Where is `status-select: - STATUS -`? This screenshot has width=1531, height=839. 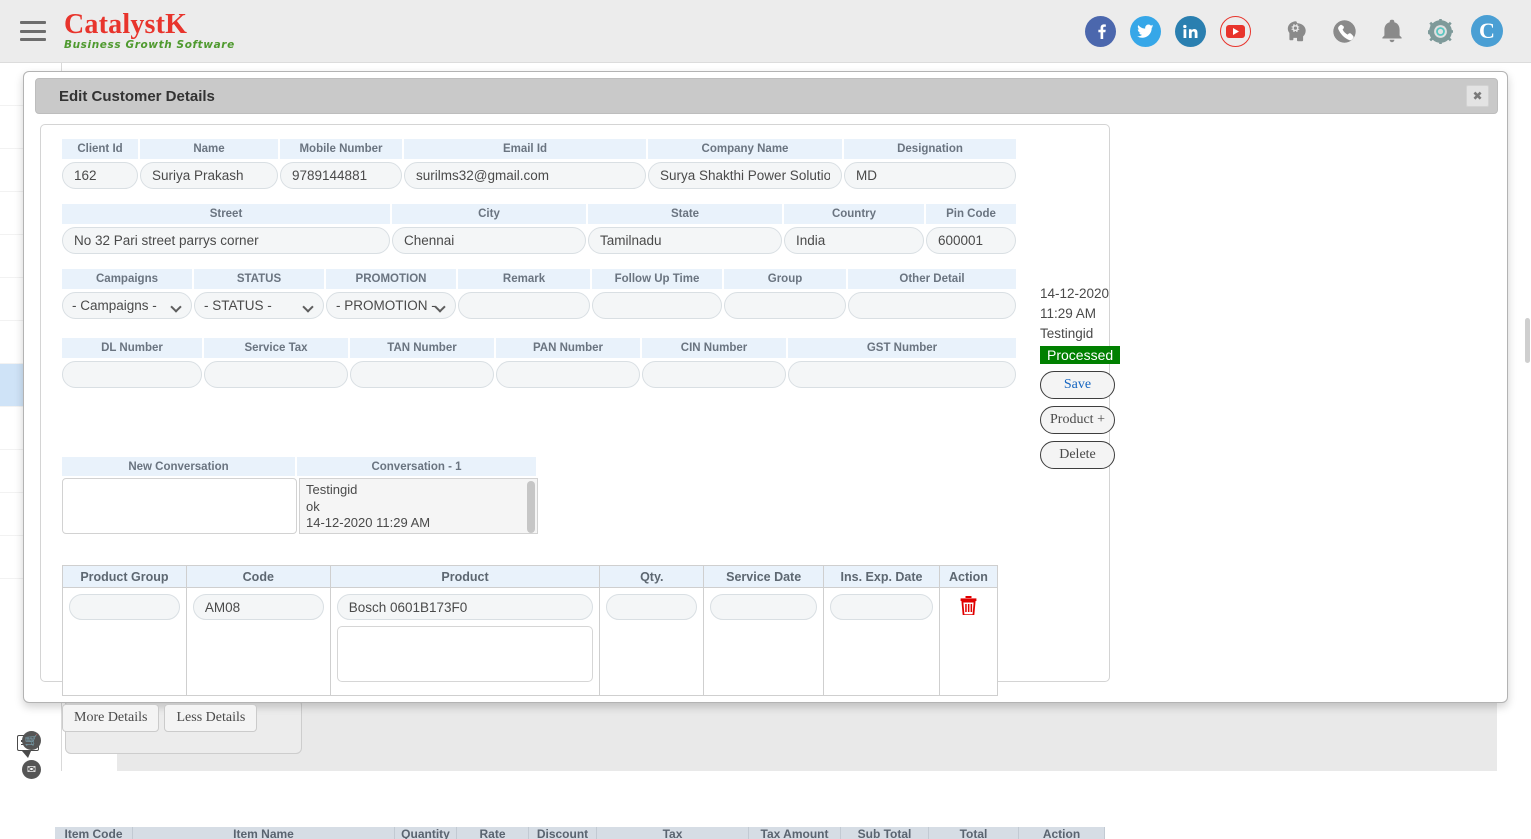
status-select: - STATUS - is located at coordinates (259, 305).